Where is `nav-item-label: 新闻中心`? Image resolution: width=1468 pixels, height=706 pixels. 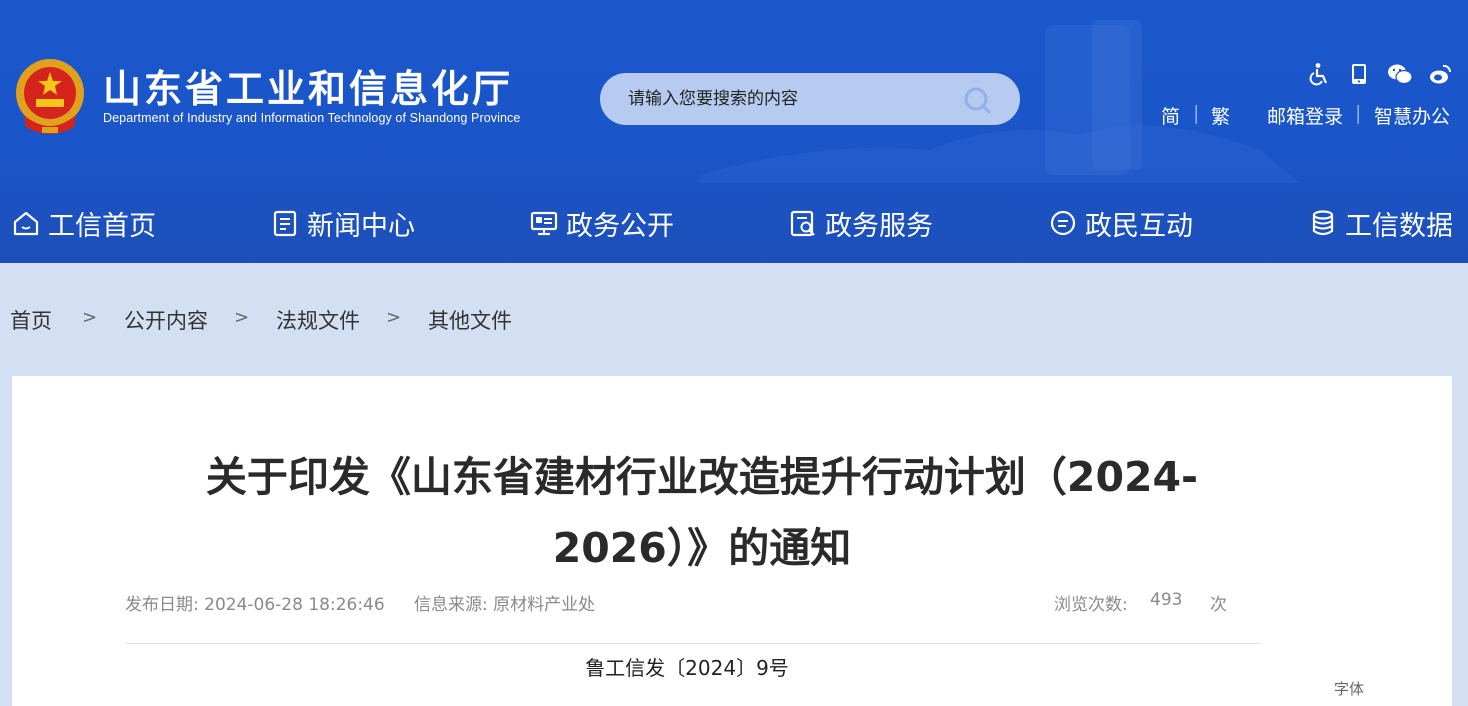 nav-item-label: 新闻中心 is located at coordinates (361, 226).